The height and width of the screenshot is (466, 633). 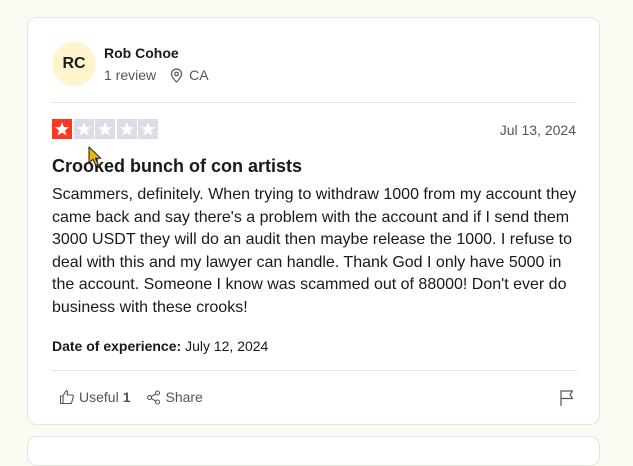 I want to click on footer-divider, so click(x=314, y=370).